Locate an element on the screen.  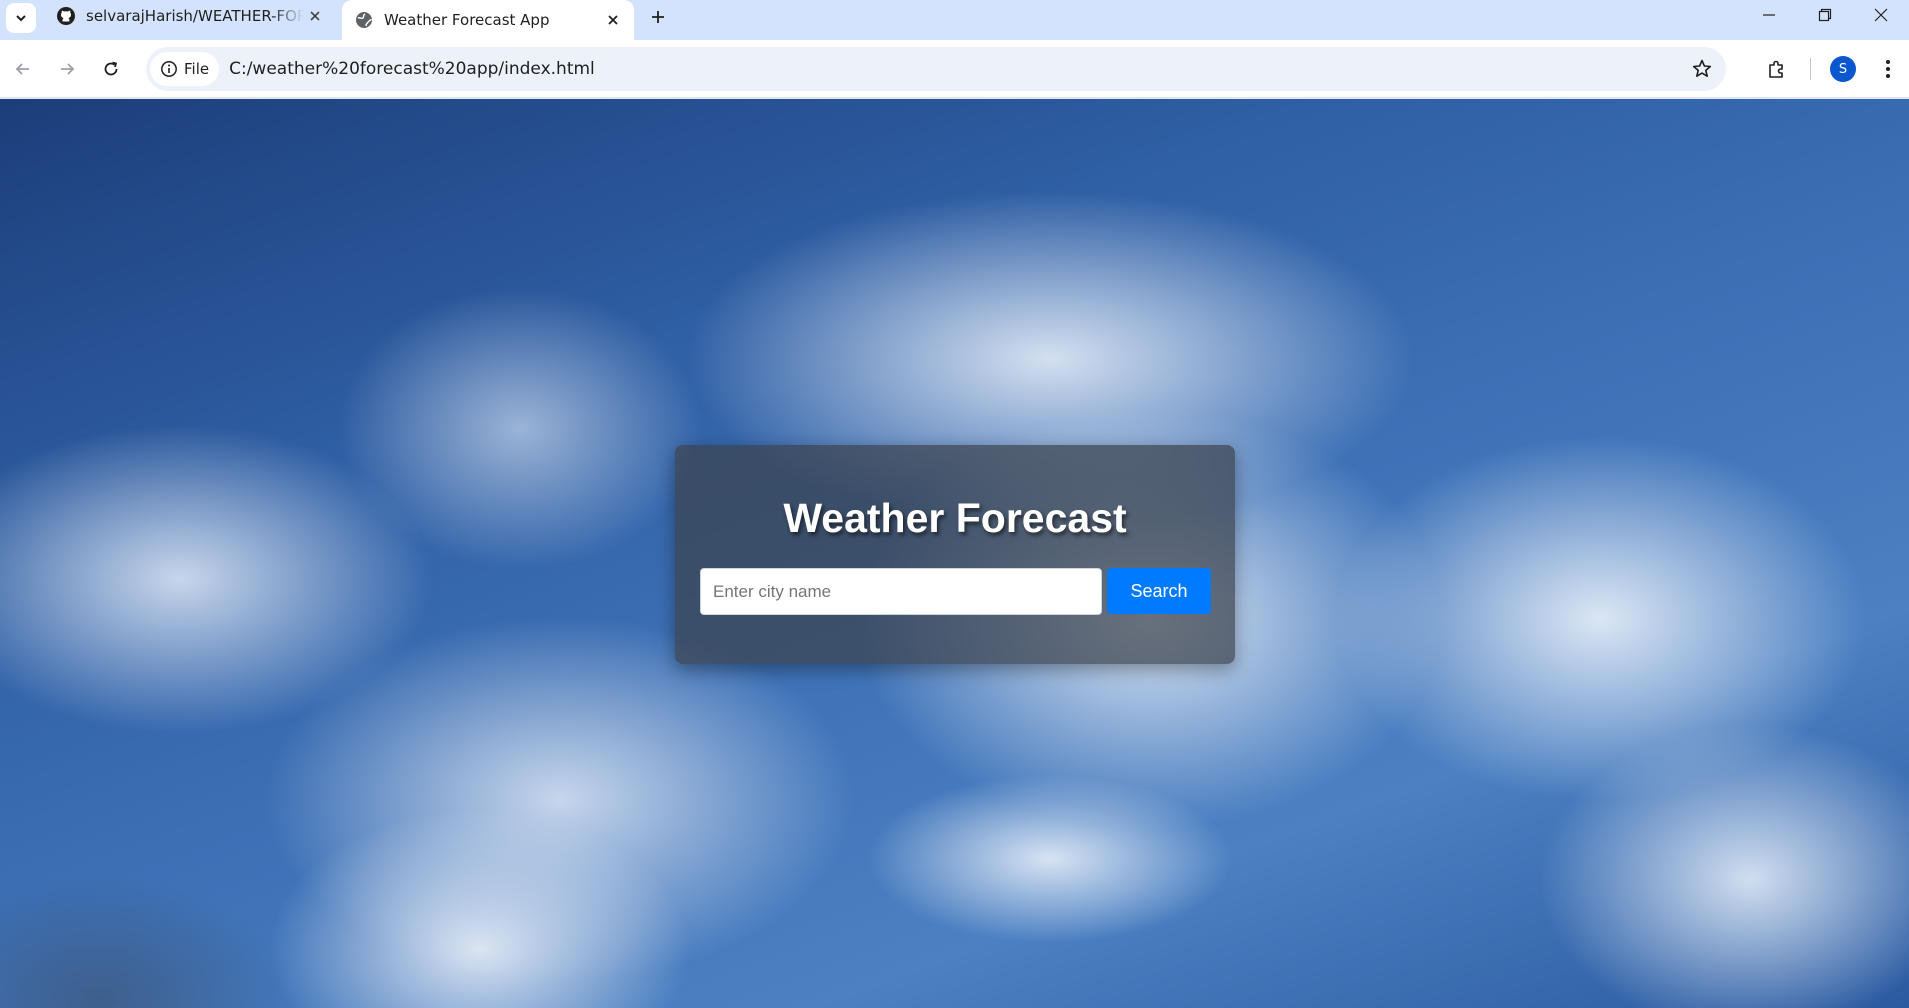
extensions-button is located at coordinates (1777, 69).